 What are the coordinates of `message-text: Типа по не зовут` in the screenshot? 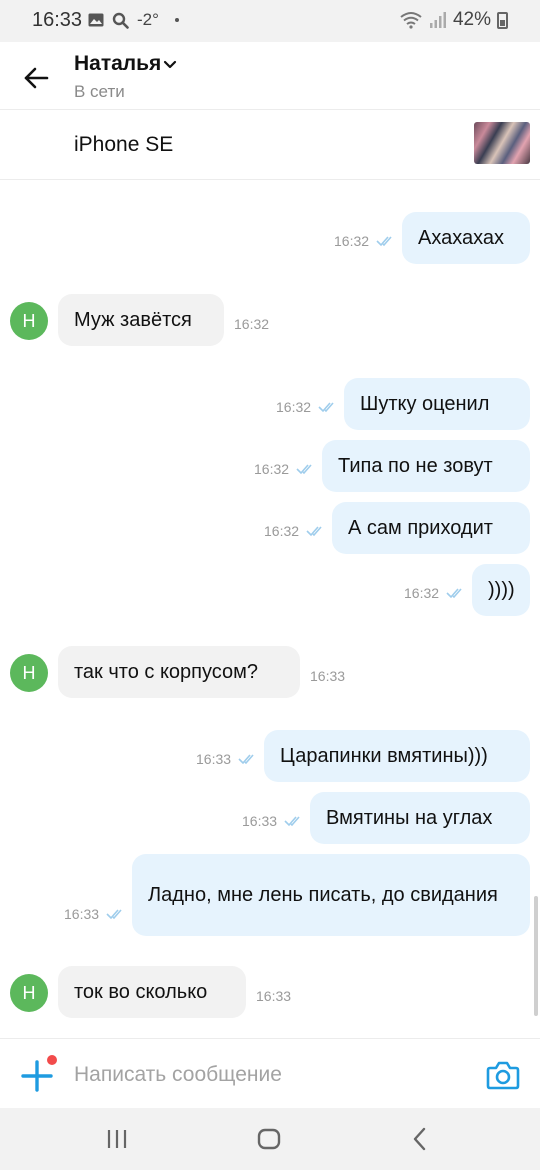 It's located at (415, 465).